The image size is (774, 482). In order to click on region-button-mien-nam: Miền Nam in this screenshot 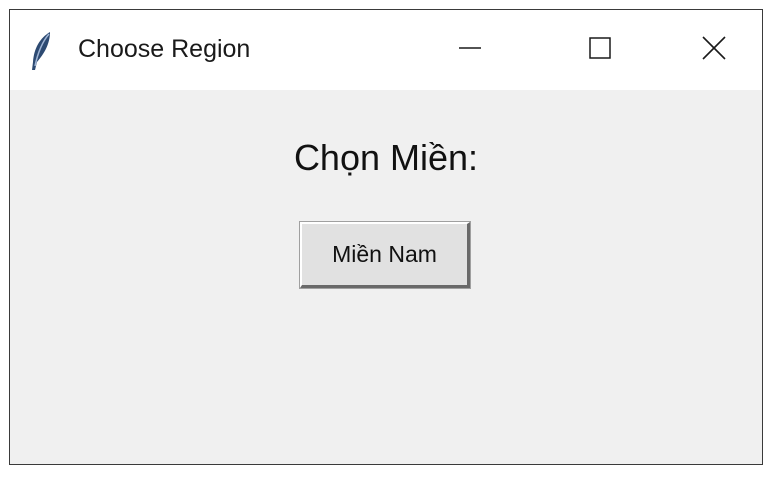, I will do `click(385, 255)`.